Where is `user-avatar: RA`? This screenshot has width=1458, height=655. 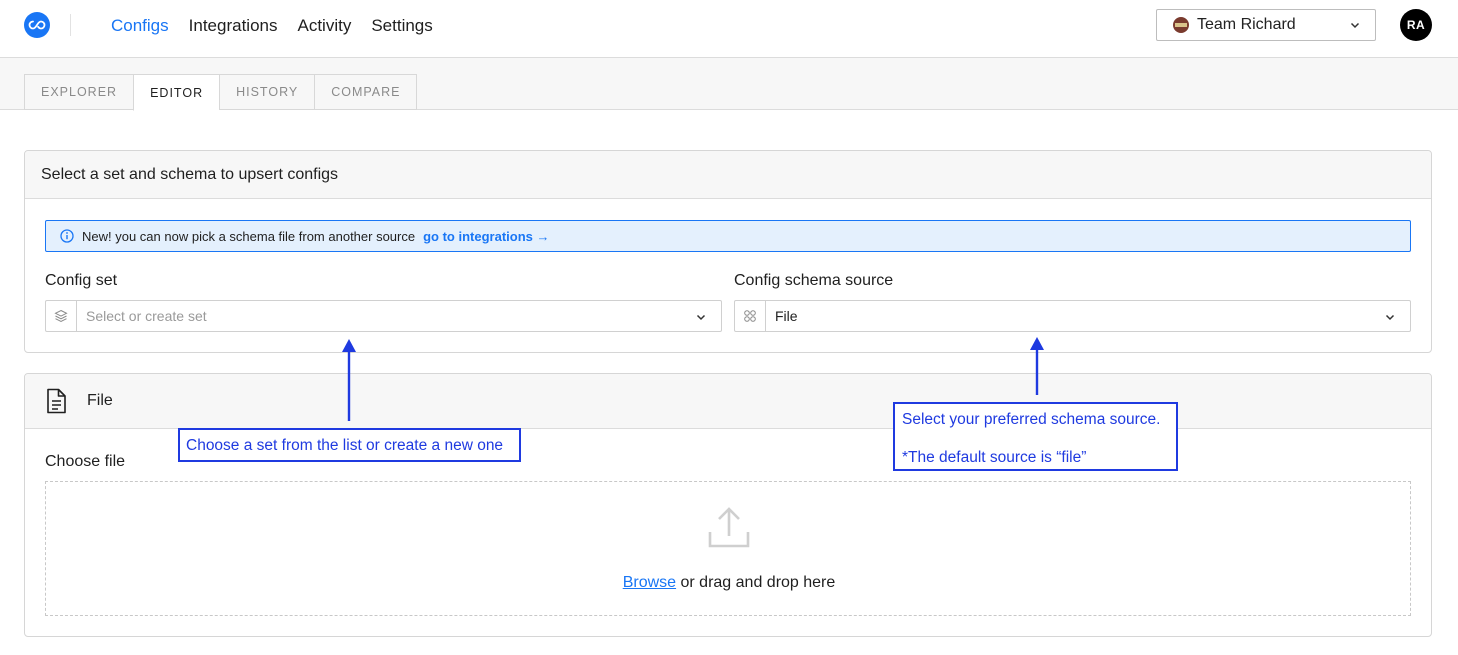
user-avatar: RA is located at coordinates (1416, 25).